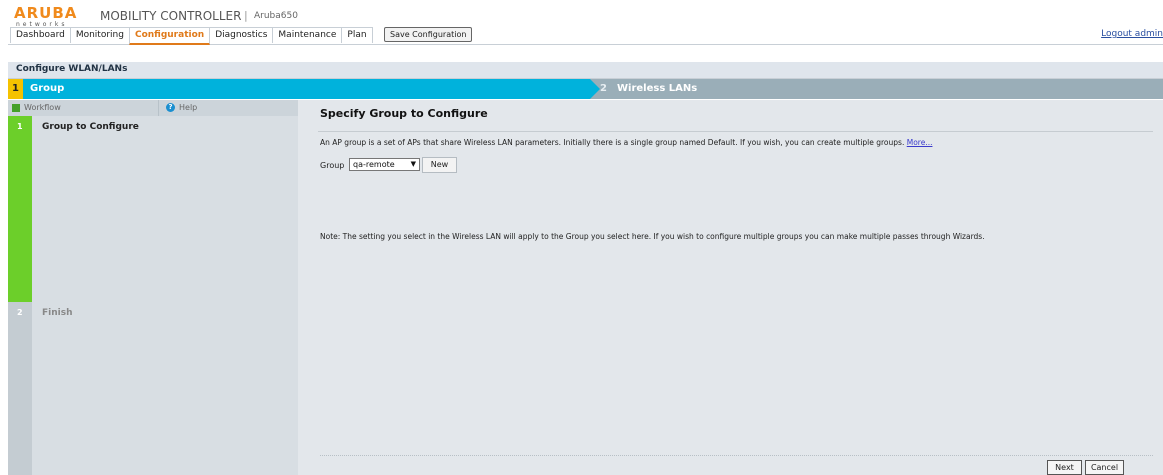  I want to click on step-wireless-lans: 2 Wireless LANs, so click(876, 89).